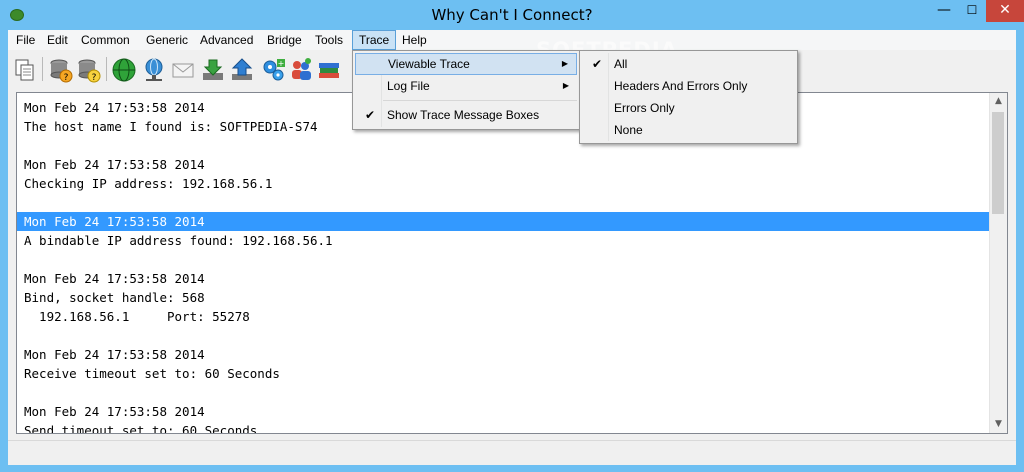  I want to click on database-info-icon: ?, so click(89, 70).